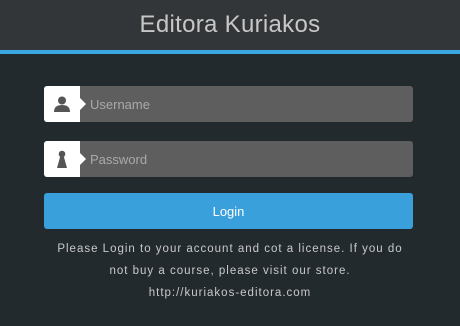  I want to click on header-accent-bar, so click(230, 52).